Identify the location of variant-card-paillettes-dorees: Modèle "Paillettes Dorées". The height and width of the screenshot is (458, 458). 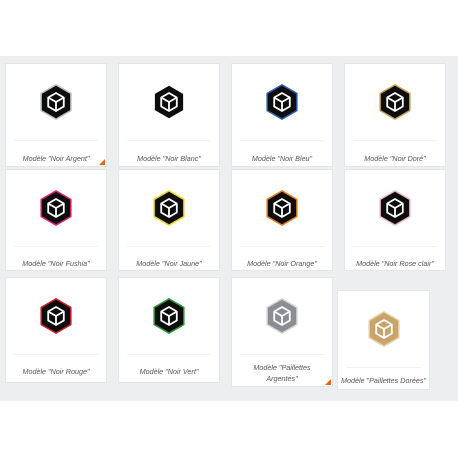
(383, 340).